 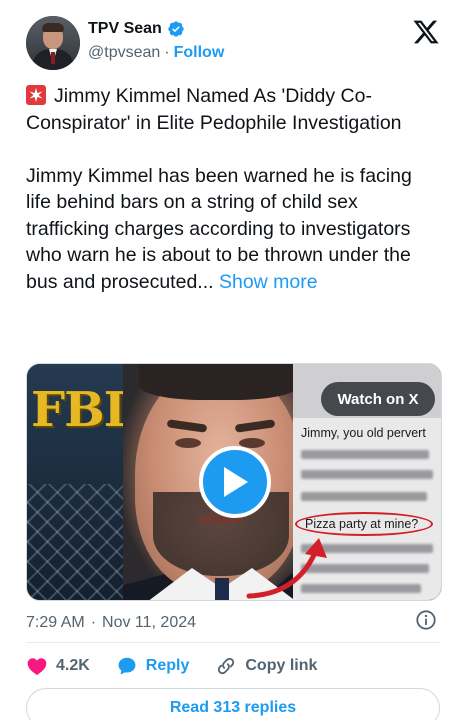 I want to click on play-button, so click(x=235, y=482).